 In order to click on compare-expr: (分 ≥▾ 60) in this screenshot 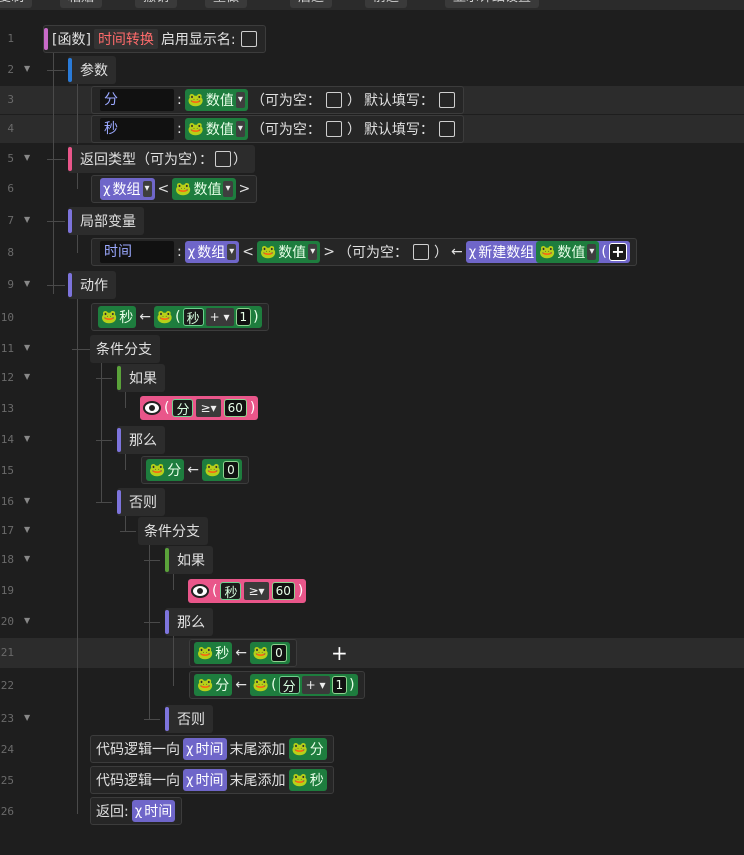, I will do `click(199, 408)`.